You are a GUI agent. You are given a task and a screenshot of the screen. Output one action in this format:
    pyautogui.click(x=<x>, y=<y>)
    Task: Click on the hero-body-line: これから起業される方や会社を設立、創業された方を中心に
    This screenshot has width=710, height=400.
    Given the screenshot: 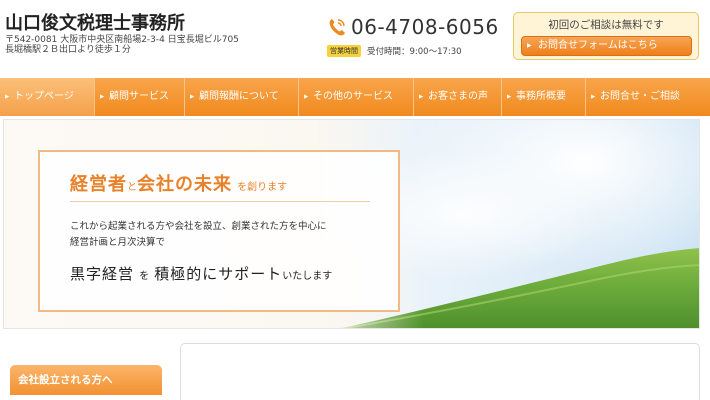 What is the action you would take?
    pyautogui.click(x=198, y=226)
    